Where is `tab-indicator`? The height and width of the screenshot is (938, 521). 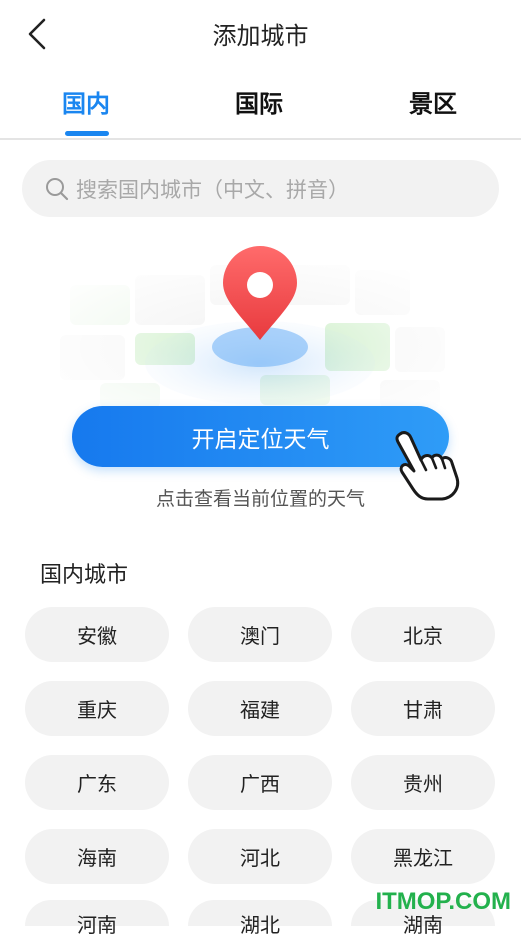 tab-indicator is located at coordinates (87, 133).